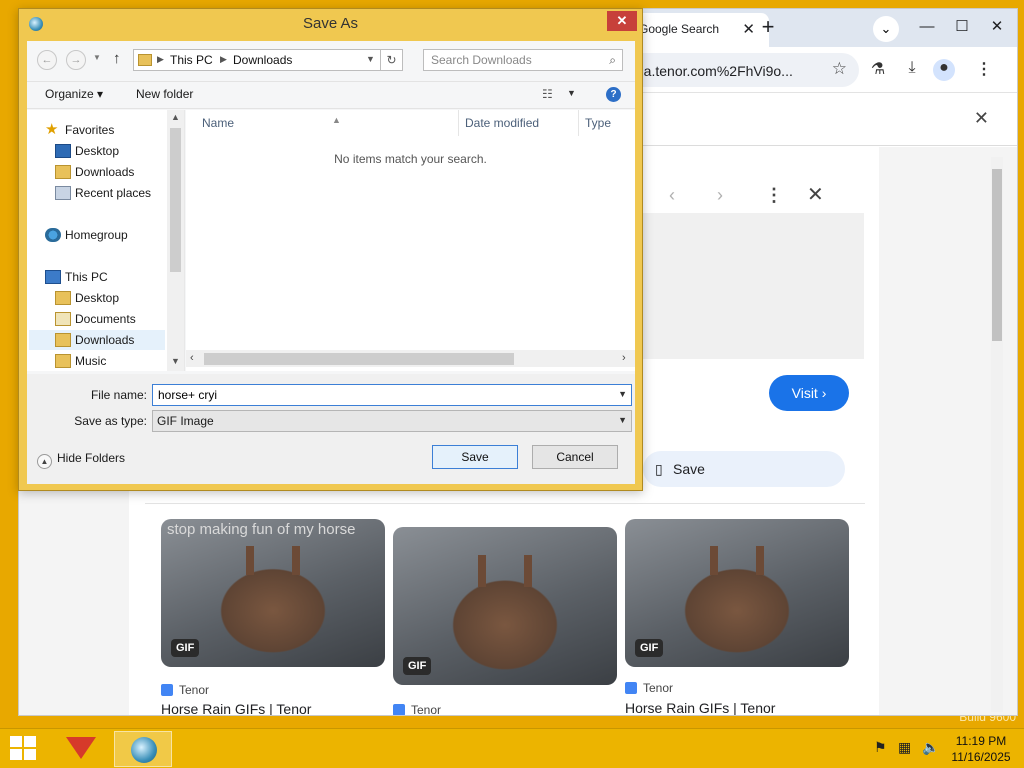 The height and width of the screenshot is (768, 1024). Describe the element at coordinates (392, 60) in the screenshot. I see `refresh-icon: ↻` at that location.